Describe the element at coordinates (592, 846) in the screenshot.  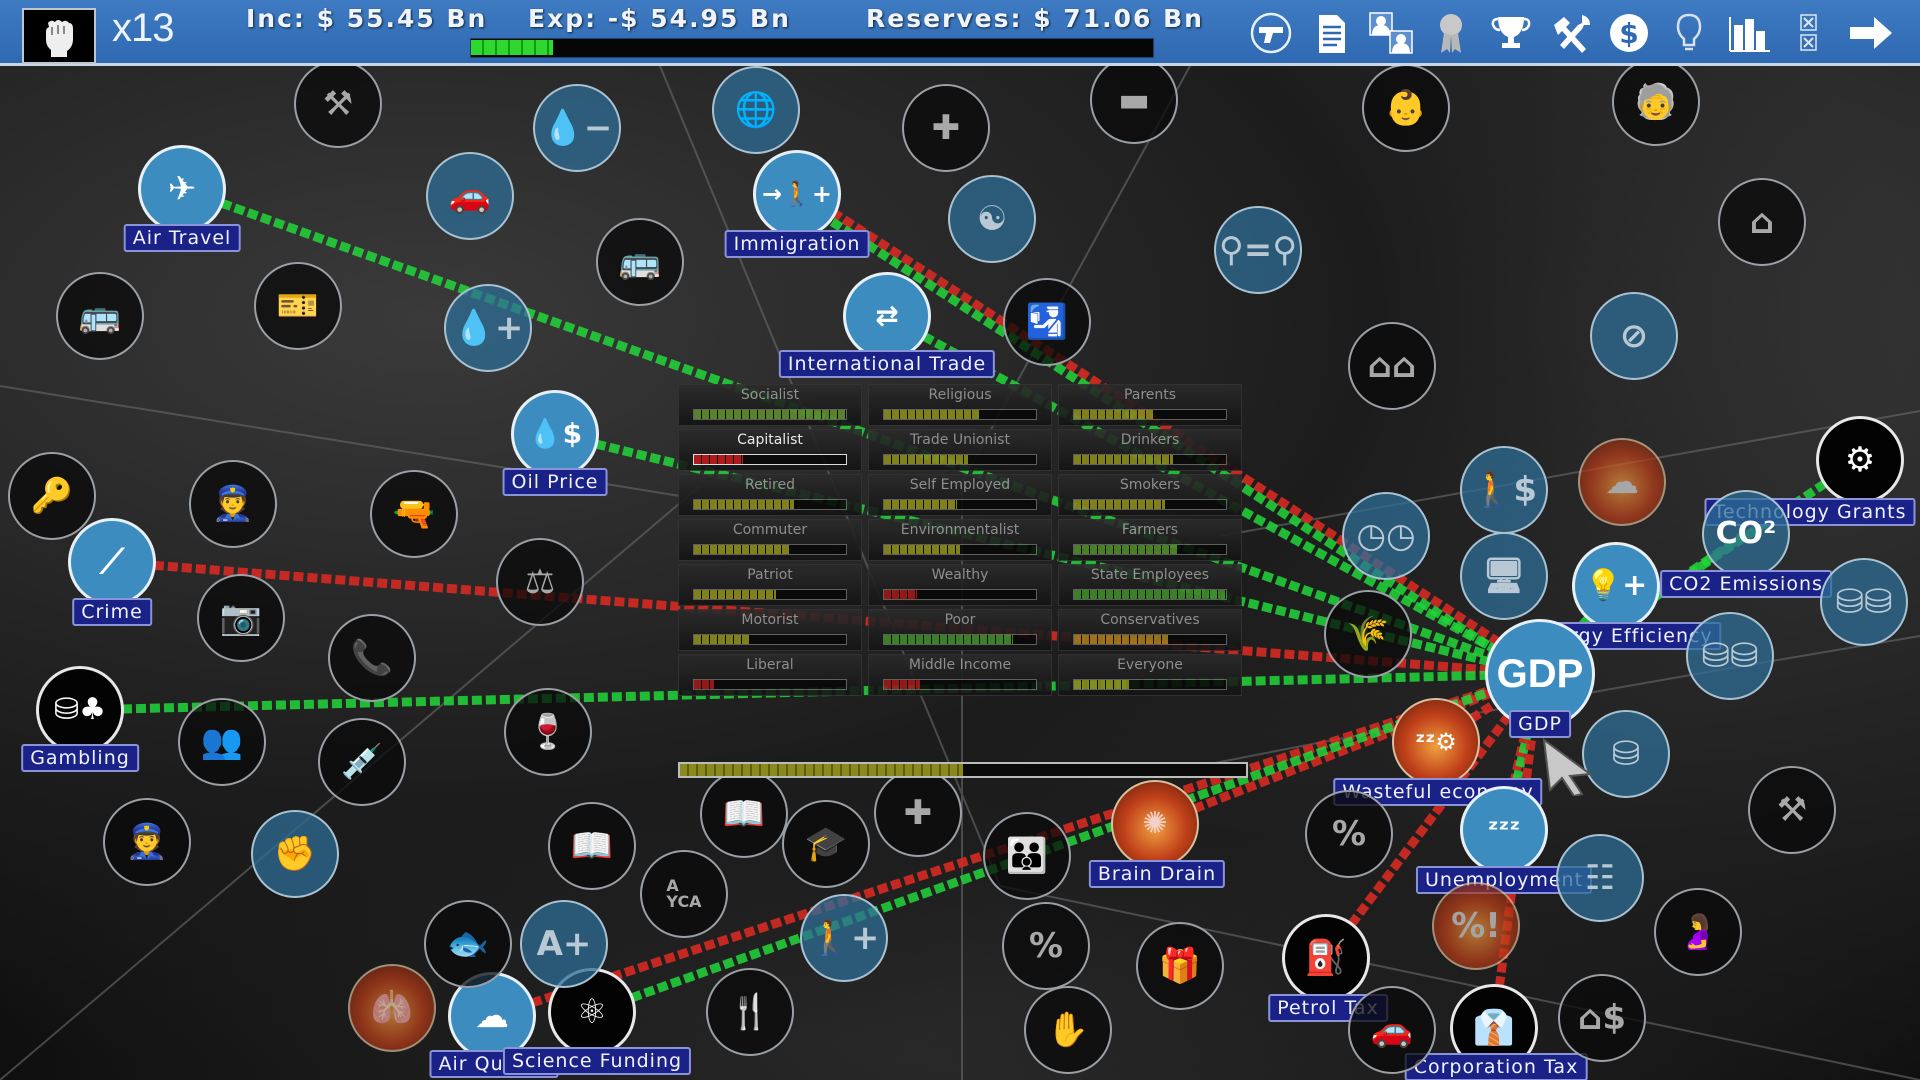
I see `library-node: 📖` at that location.